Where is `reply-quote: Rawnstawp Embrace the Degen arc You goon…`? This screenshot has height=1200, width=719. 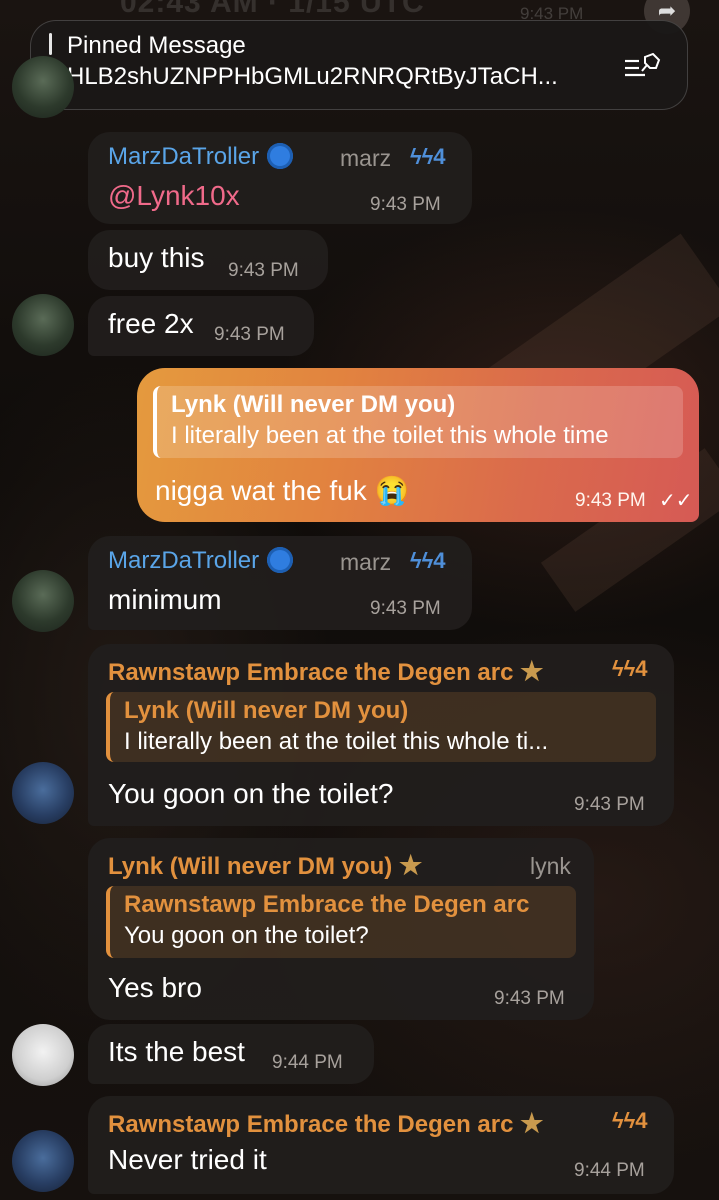 reply-quote: Rawnstawp Embrace the Degen arc You goon… is located at coordinates (341, 922).